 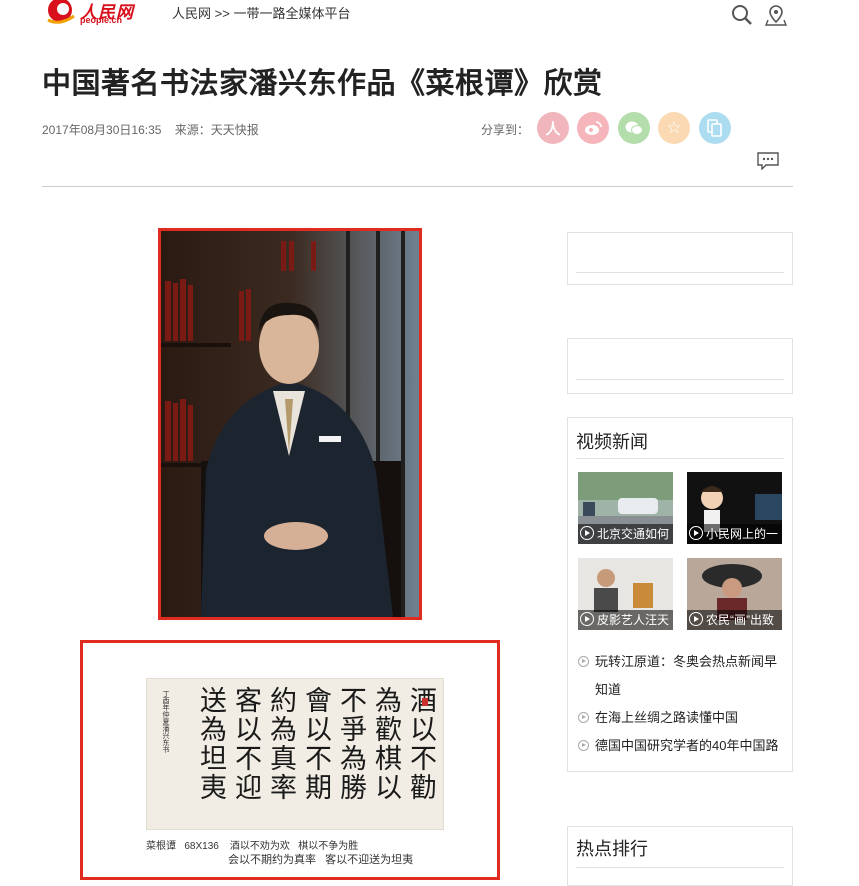 What do you see at coordinates (102, 130) in the screenshot?
I see `publish-date: 2017年08月30日16:35` at bounding box center [102, 130].